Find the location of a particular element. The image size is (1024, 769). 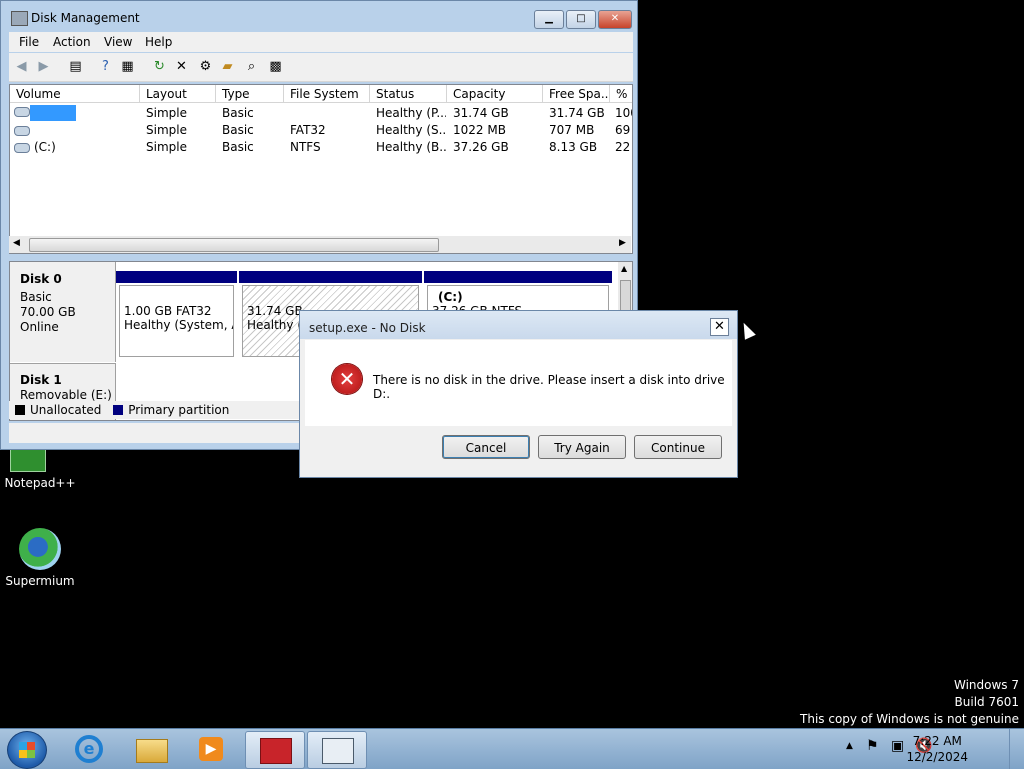

legend-unallocated: Unallocated is located at coordinates (66, 410).